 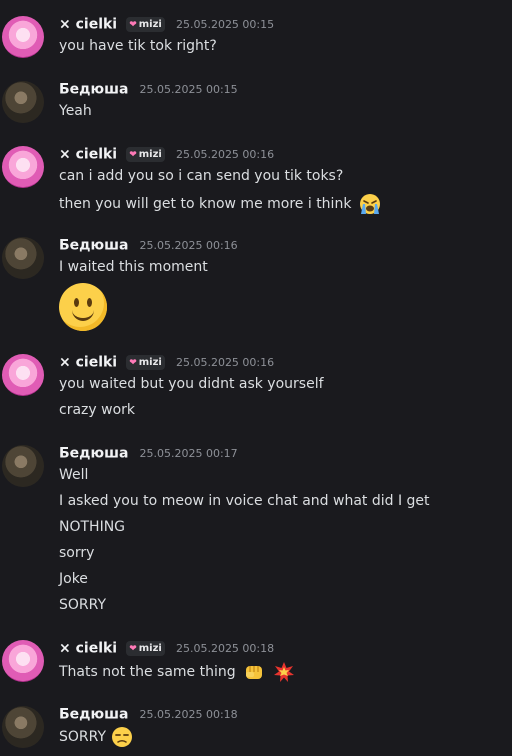 I want to click on message-text: I waited this moment, so click(x=133, y=267).